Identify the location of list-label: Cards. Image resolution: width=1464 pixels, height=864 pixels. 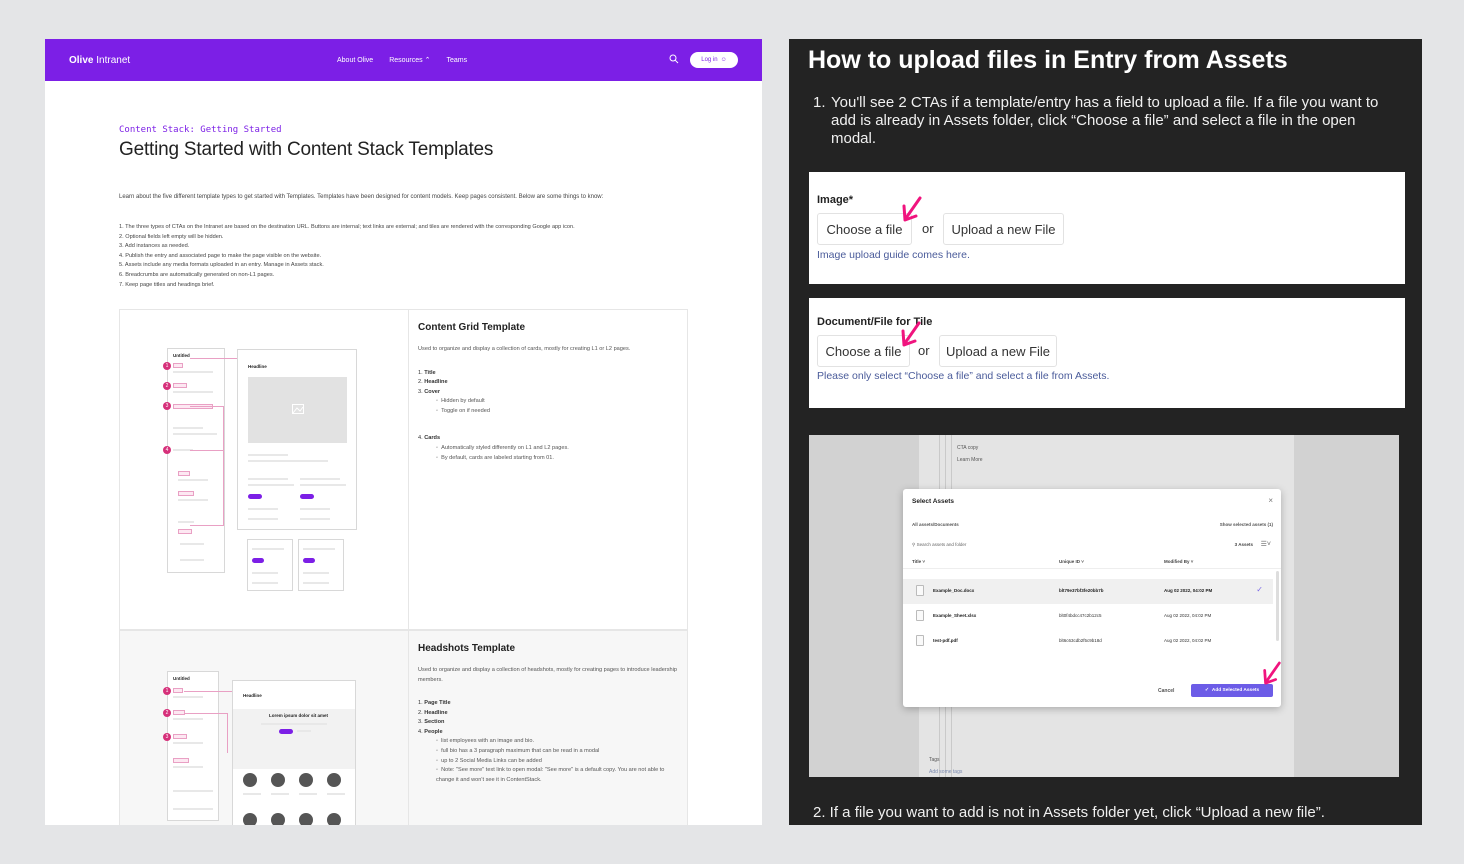
(432, 438).